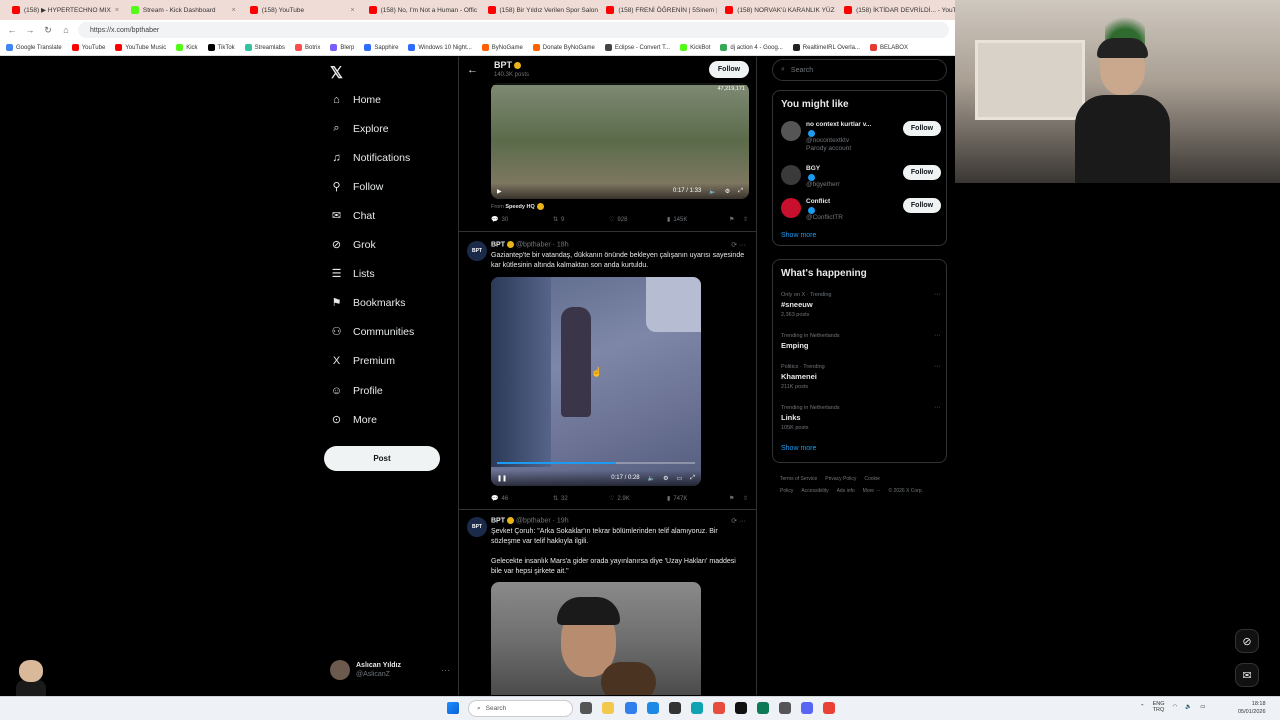  Describe the element at coordinates (352, 274) in the screenshot. I see `nav-item-lists: ☰ Lists` at that location.